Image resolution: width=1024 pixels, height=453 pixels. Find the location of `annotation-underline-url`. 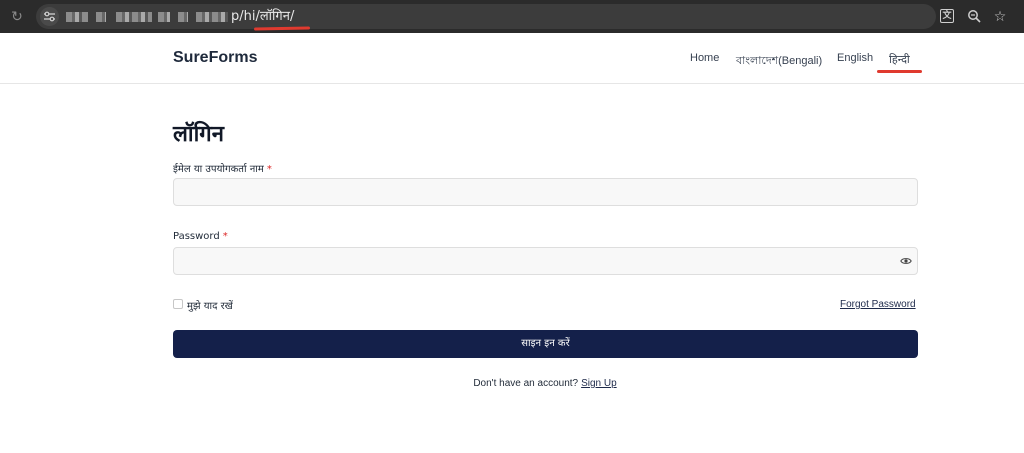

annotation-underline-url is located at coordinates (282, 28).